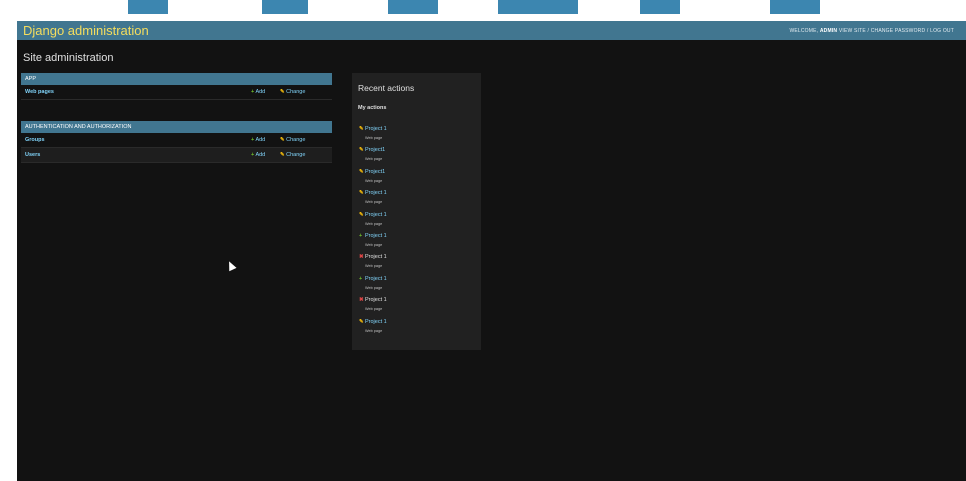  Describe the element at coordinates (68, 58) in the screenshot. I see `page-title: Site administration` at that location.